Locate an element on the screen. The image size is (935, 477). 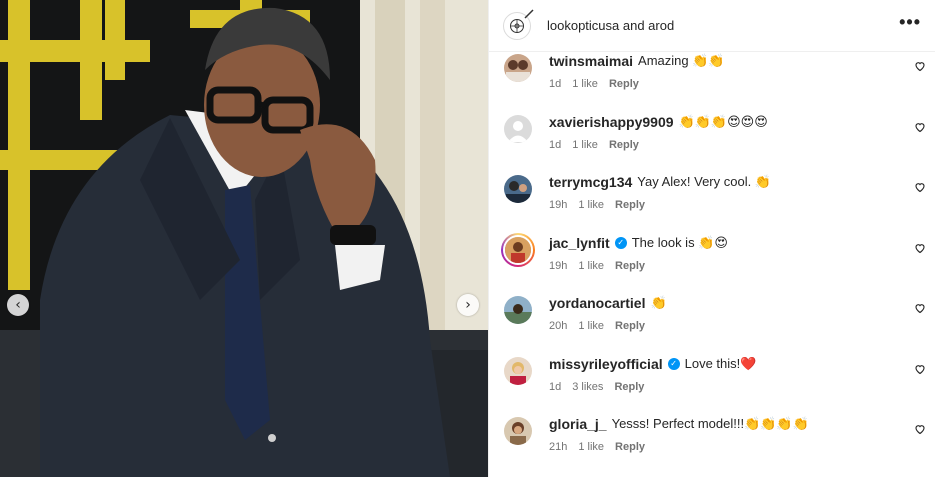
commenter-avatar-story-ring is located at coordinates (518, 249).